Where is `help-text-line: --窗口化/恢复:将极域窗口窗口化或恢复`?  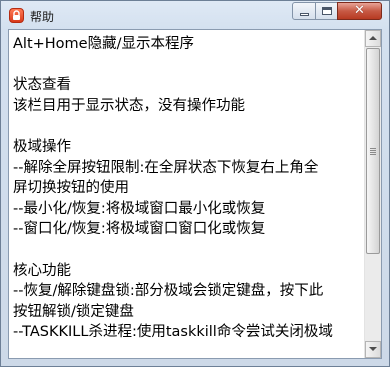
help-text-line: --窗口化/恢复:将极域窗口窗口化或恢复 is located at coordinates (139, 229).